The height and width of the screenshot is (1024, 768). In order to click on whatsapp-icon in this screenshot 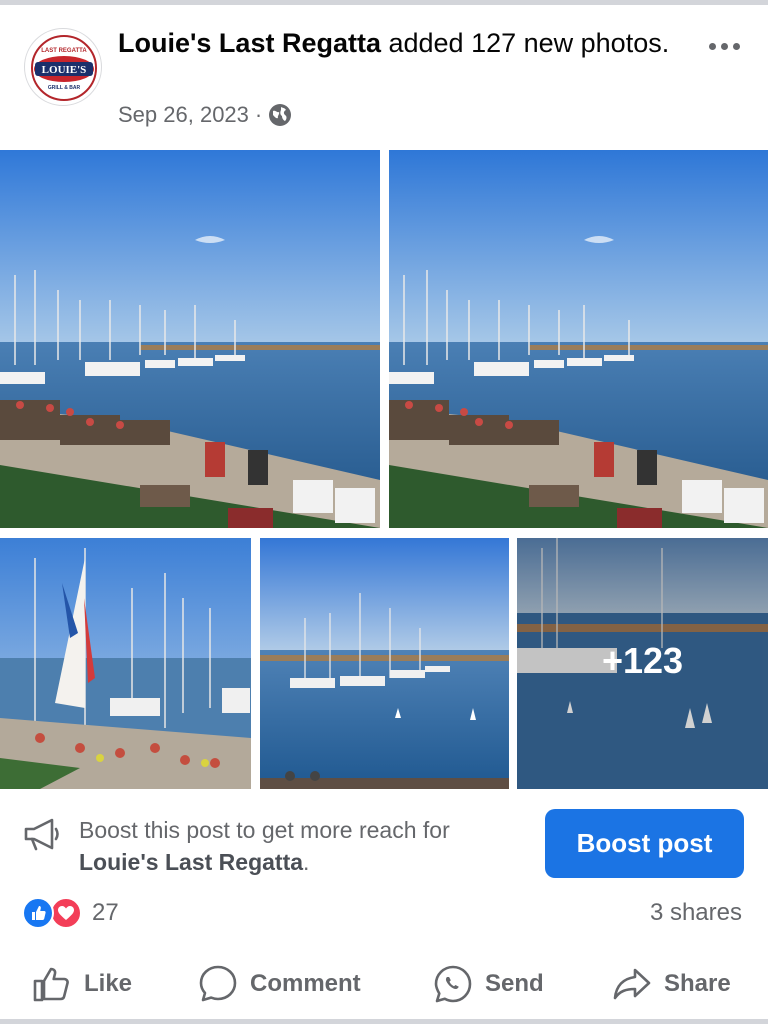, I will do `click(453, 984)`.